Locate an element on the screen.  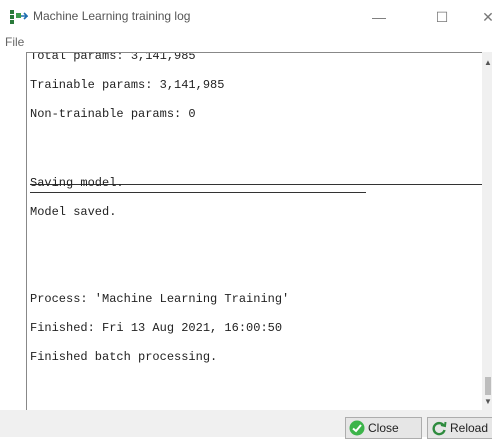
log-line: Model saved. is located at coordinates (73, 212).